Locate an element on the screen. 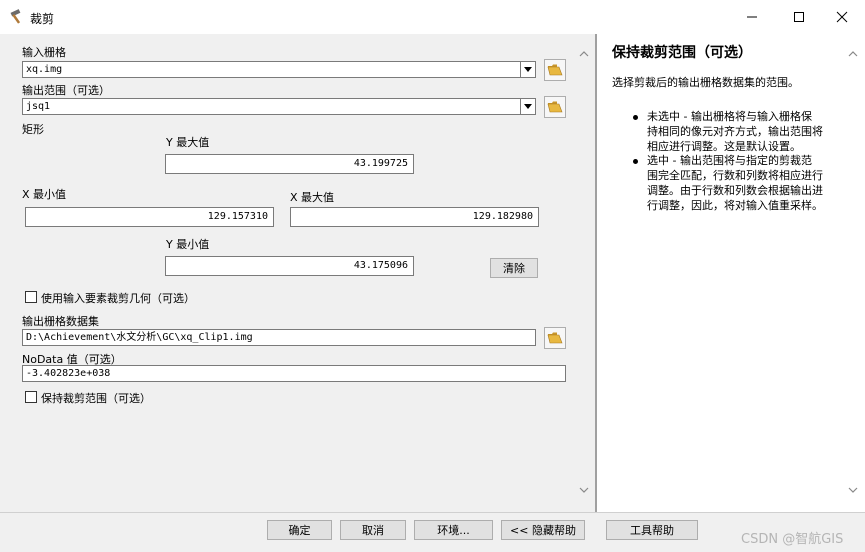 This screenshot has width=865, height=552. maintain-extent-label: 保持裁剪范围（可选） is located at coordinates (96, 398).